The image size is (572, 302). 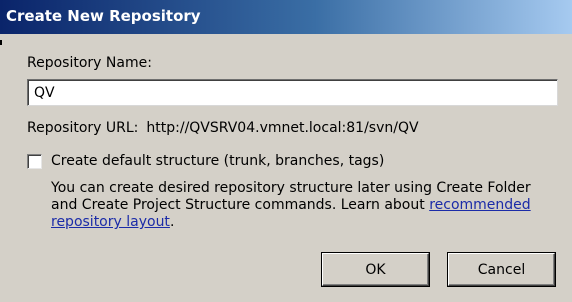 I want to click on repository-url-label: Repository URL:, so click(x=83, y=128).